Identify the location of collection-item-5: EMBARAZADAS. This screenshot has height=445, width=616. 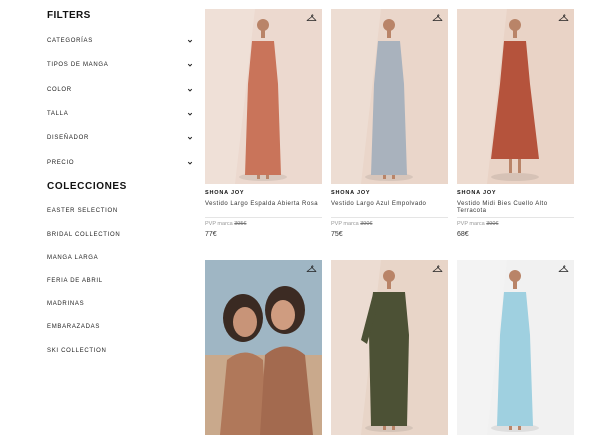
(120, 327).